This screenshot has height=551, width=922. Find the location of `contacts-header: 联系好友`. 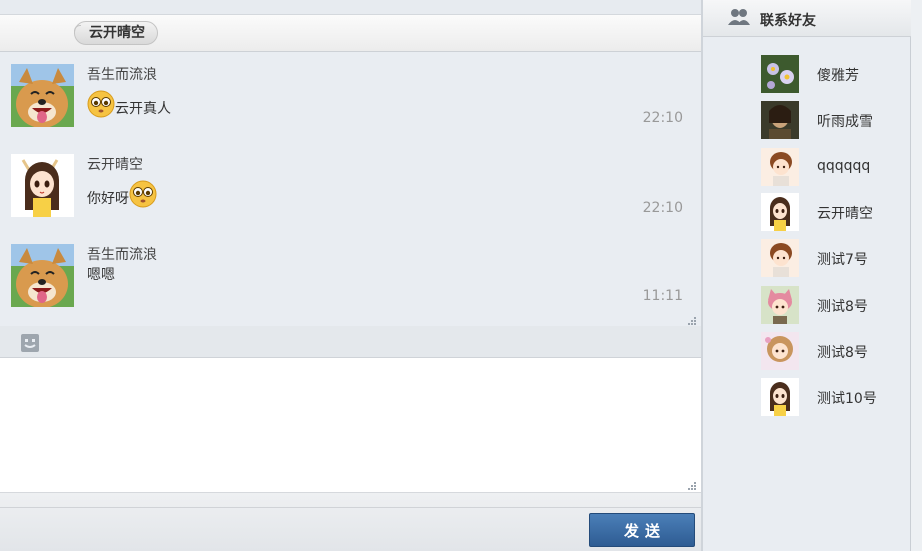

contacts-header: 联系好友 is located at coordinates (807, 18).